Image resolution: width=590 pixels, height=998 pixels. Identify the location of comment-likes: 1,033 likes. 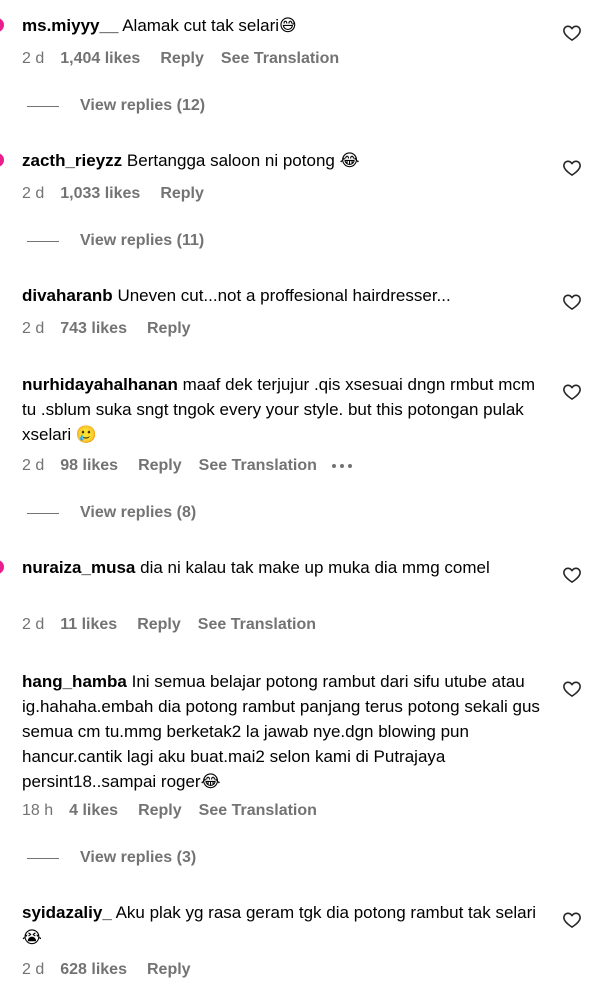
(100, 194).